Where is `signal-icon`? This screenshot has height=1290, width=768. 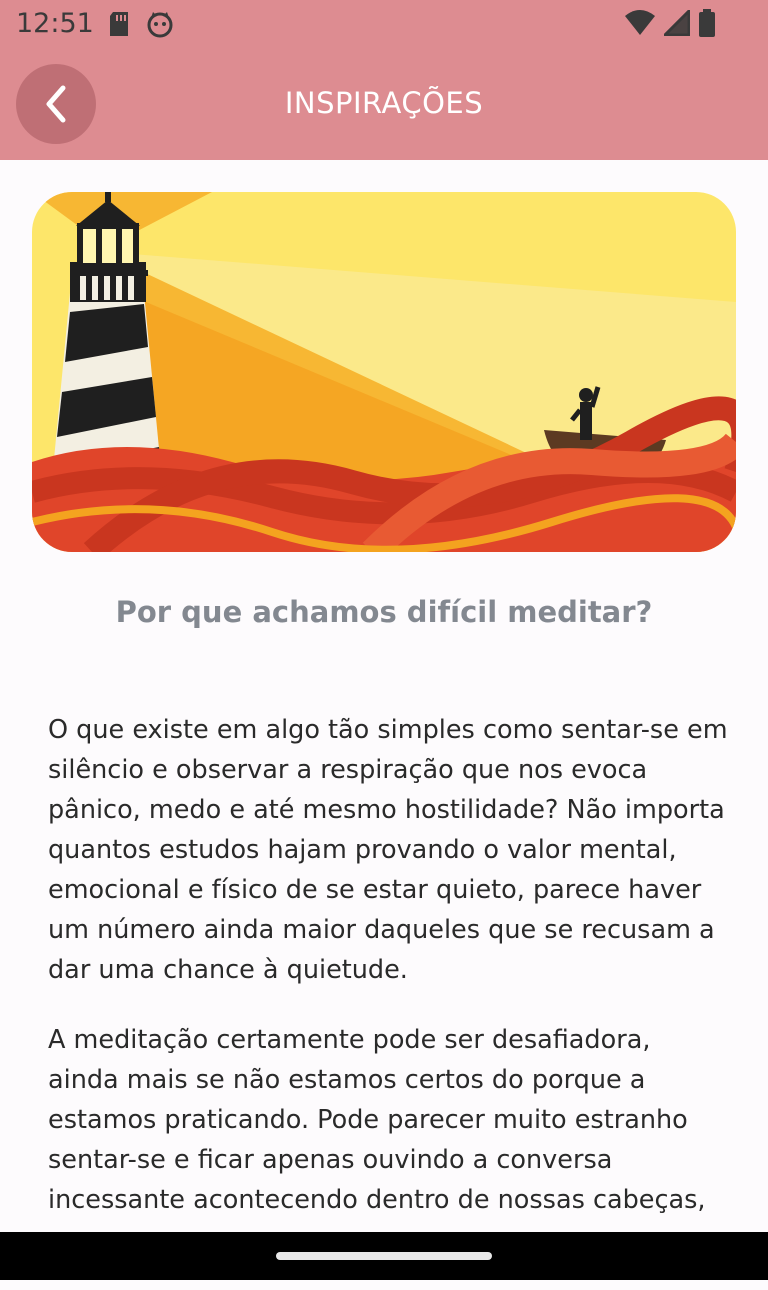
signal-icon is located at coordinates (677, 23).